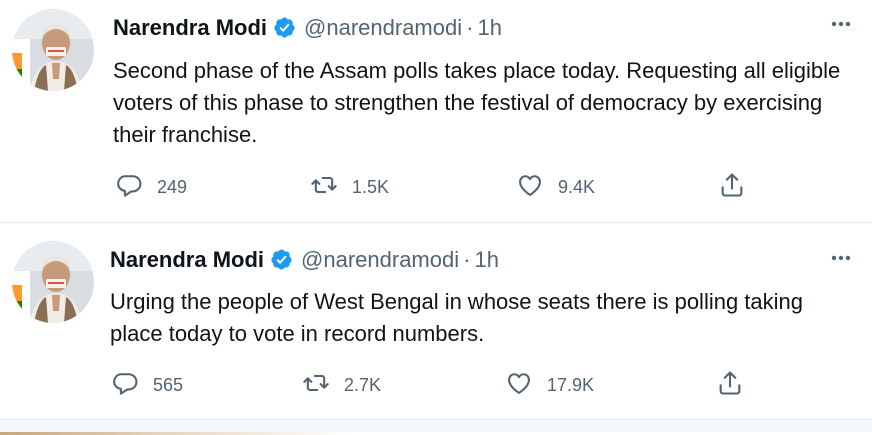 This screenshot has width=872, height=435. What do you see at coordinates (53, 282) in the screenshot?
I see `avatar` at bounding box center [53, 282].